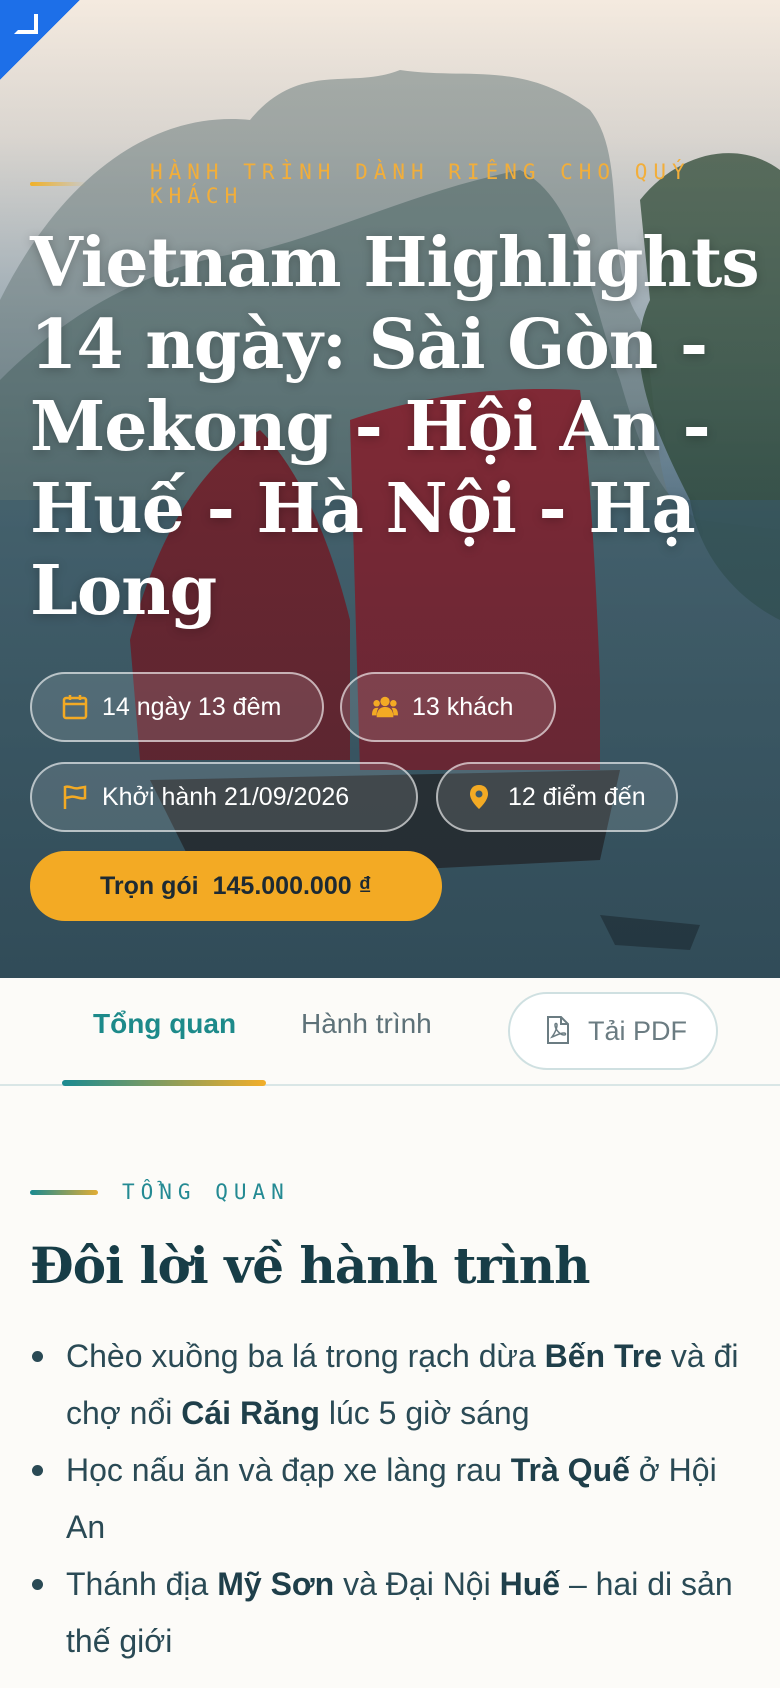  I want to click on section-eyebrow-line, so click(64, 1192).